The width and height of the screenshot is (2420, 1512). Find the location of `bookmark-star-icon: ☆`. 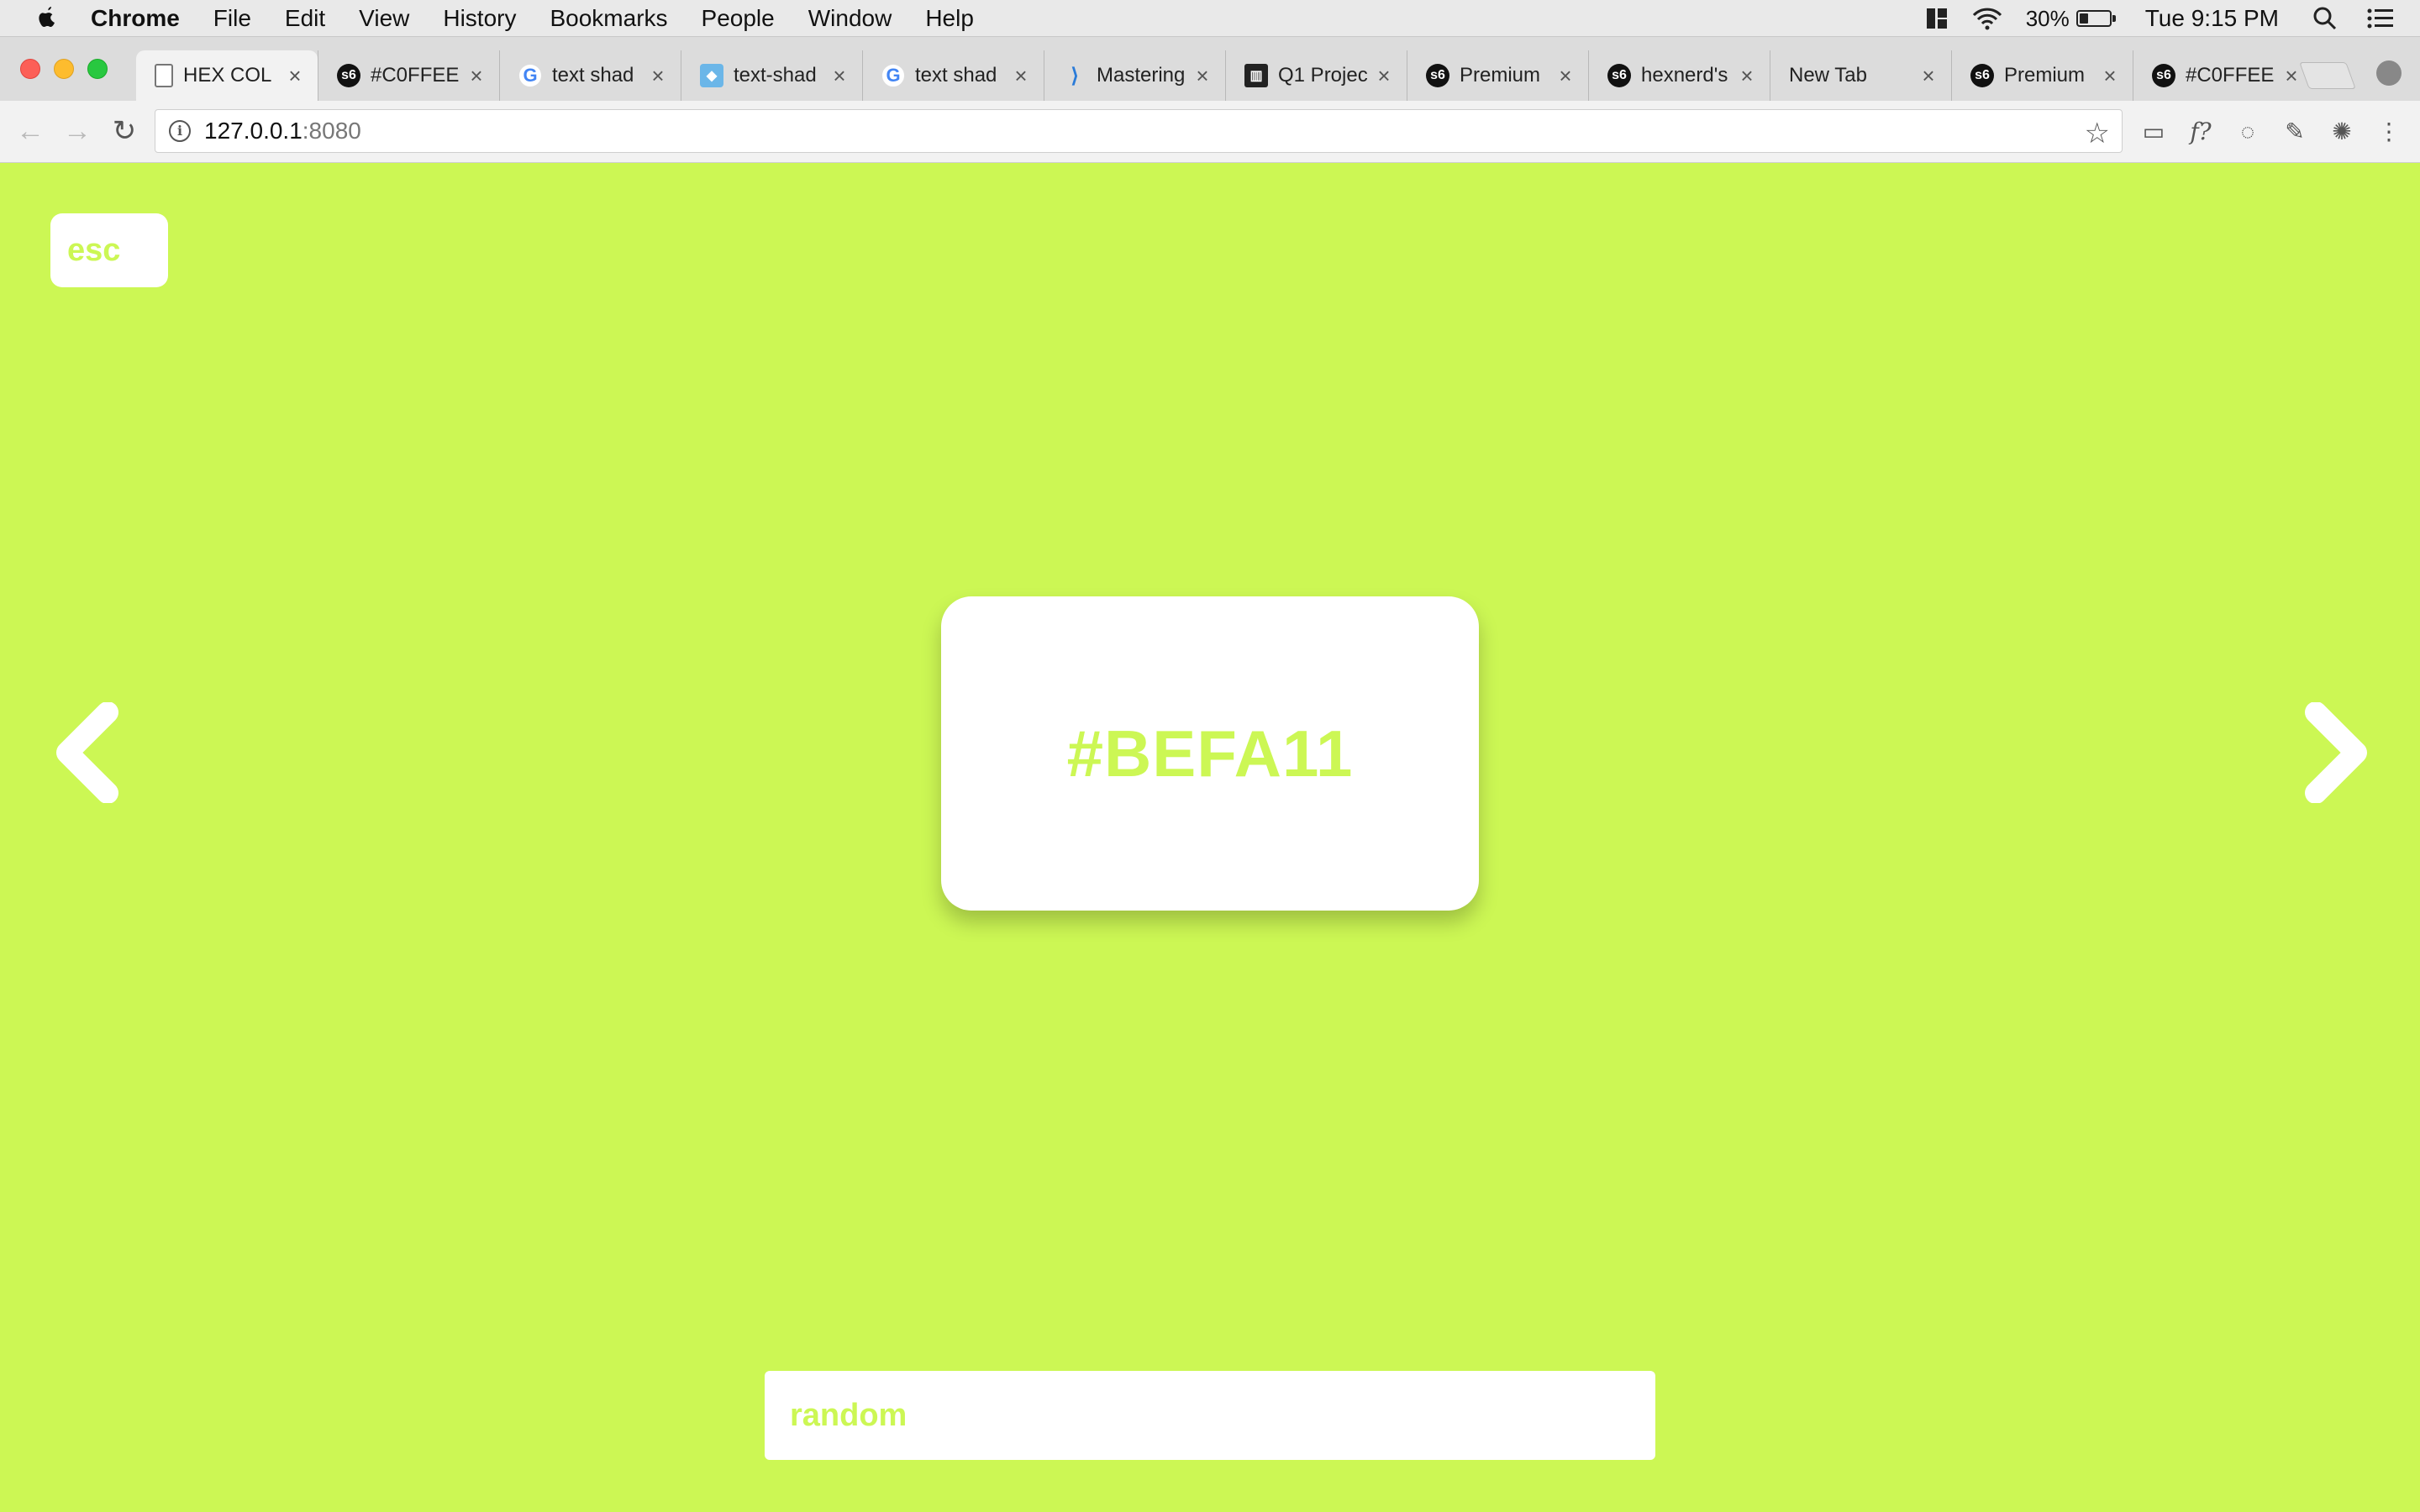

bookmark-star-icon: ☆ is located at coordinates (2097, 133).